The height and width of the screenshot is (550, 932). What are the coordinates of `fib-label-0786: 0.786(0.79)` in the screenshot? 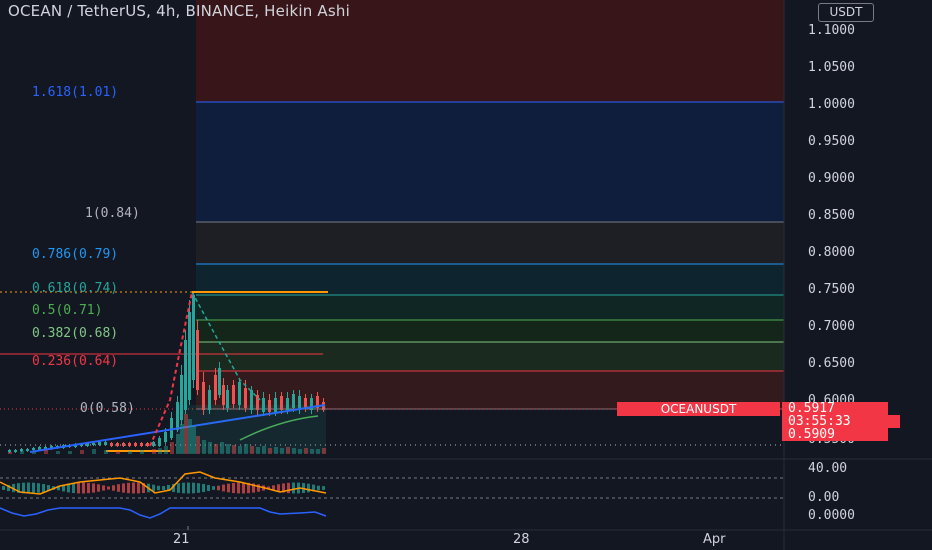 It's located at (75, 254).